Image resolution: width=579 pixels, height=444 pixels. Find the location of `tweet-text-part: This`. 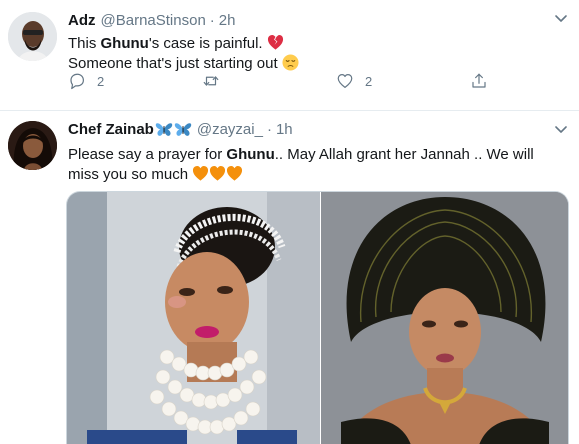

tweet-text-part: This is located at coordinates (84, 43).